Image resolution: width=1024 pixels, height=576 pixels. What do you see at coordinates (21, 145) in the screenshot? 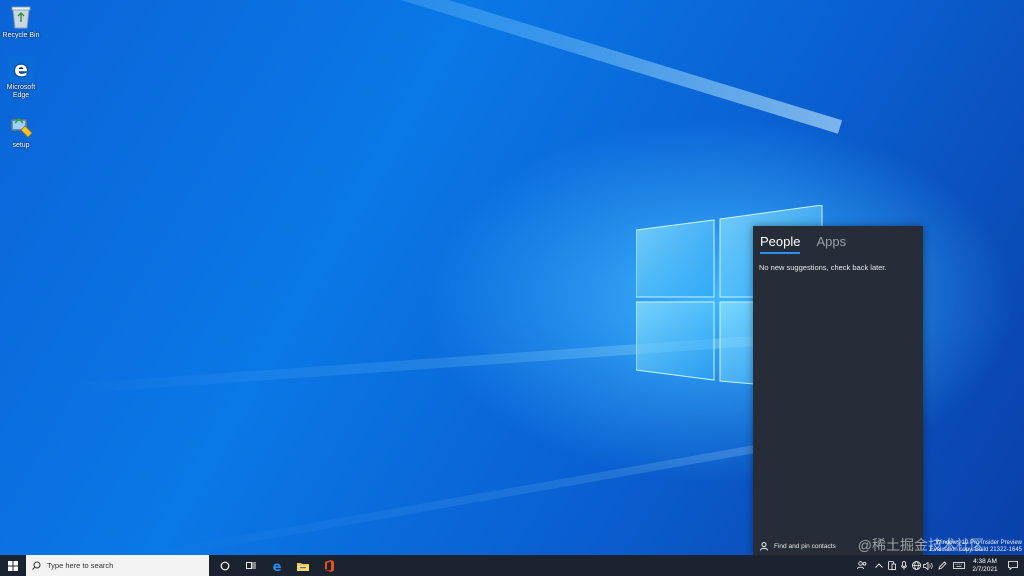
I see `desktop-icon-label: setup` at bounding box center [21, 145].